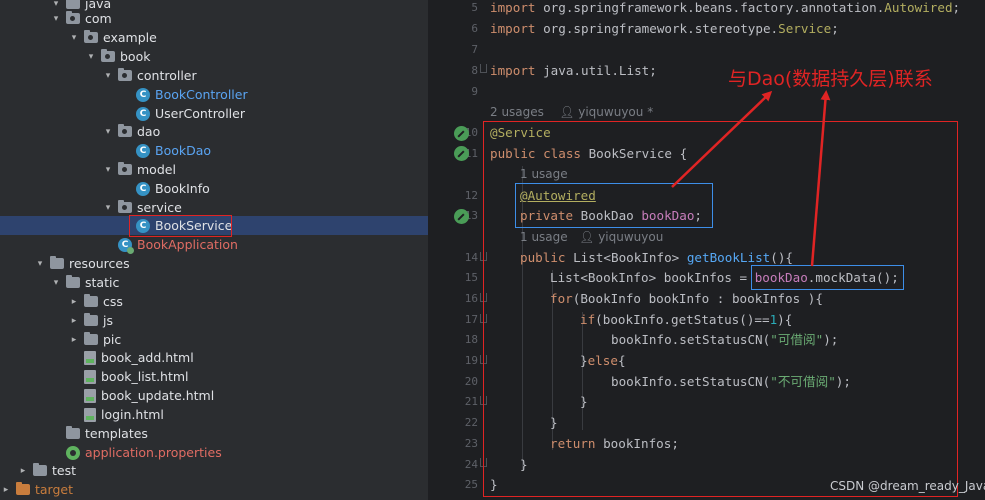 The width and height of the screenshot is (985, 500). What do you see at coordinates (214, 470) in the screenshot?
I see `tree-item-test: ▸ test` at bounding box center [214, 470].